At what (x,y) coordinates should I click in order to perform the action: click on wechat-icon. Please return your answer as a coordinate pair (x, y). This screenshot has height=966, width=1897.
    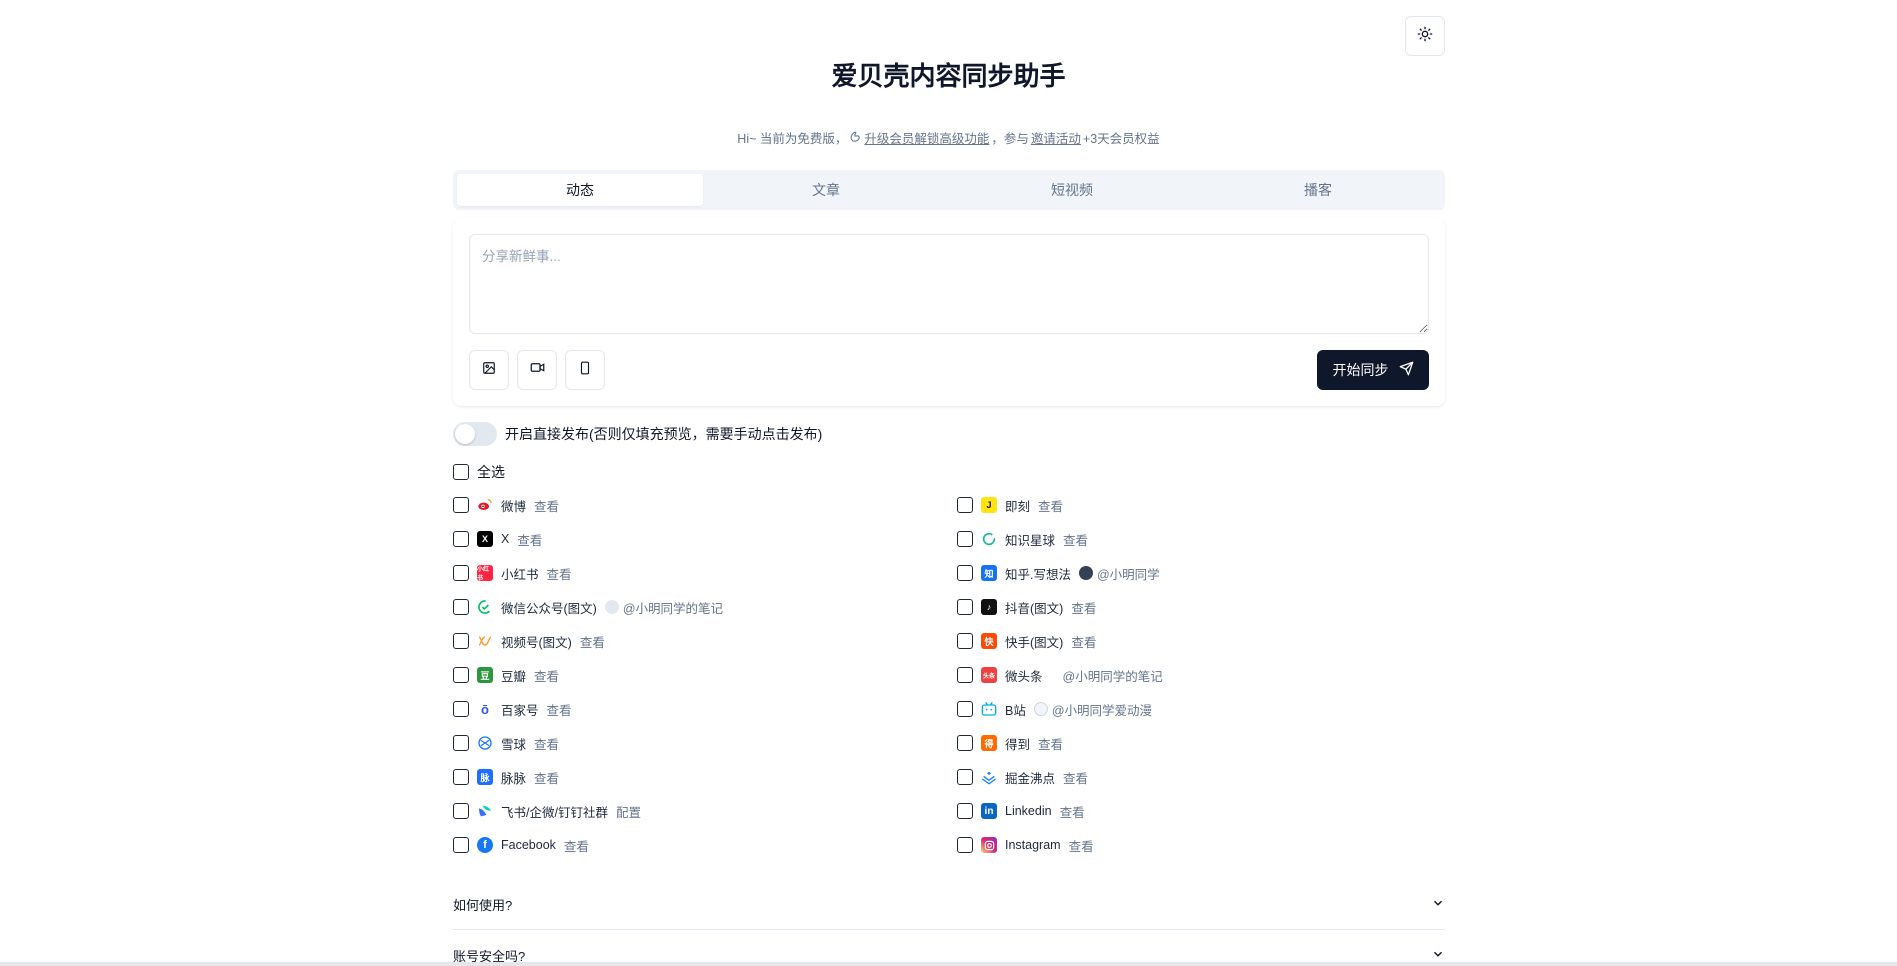
    Looking at the image, I should click on (485, 607).